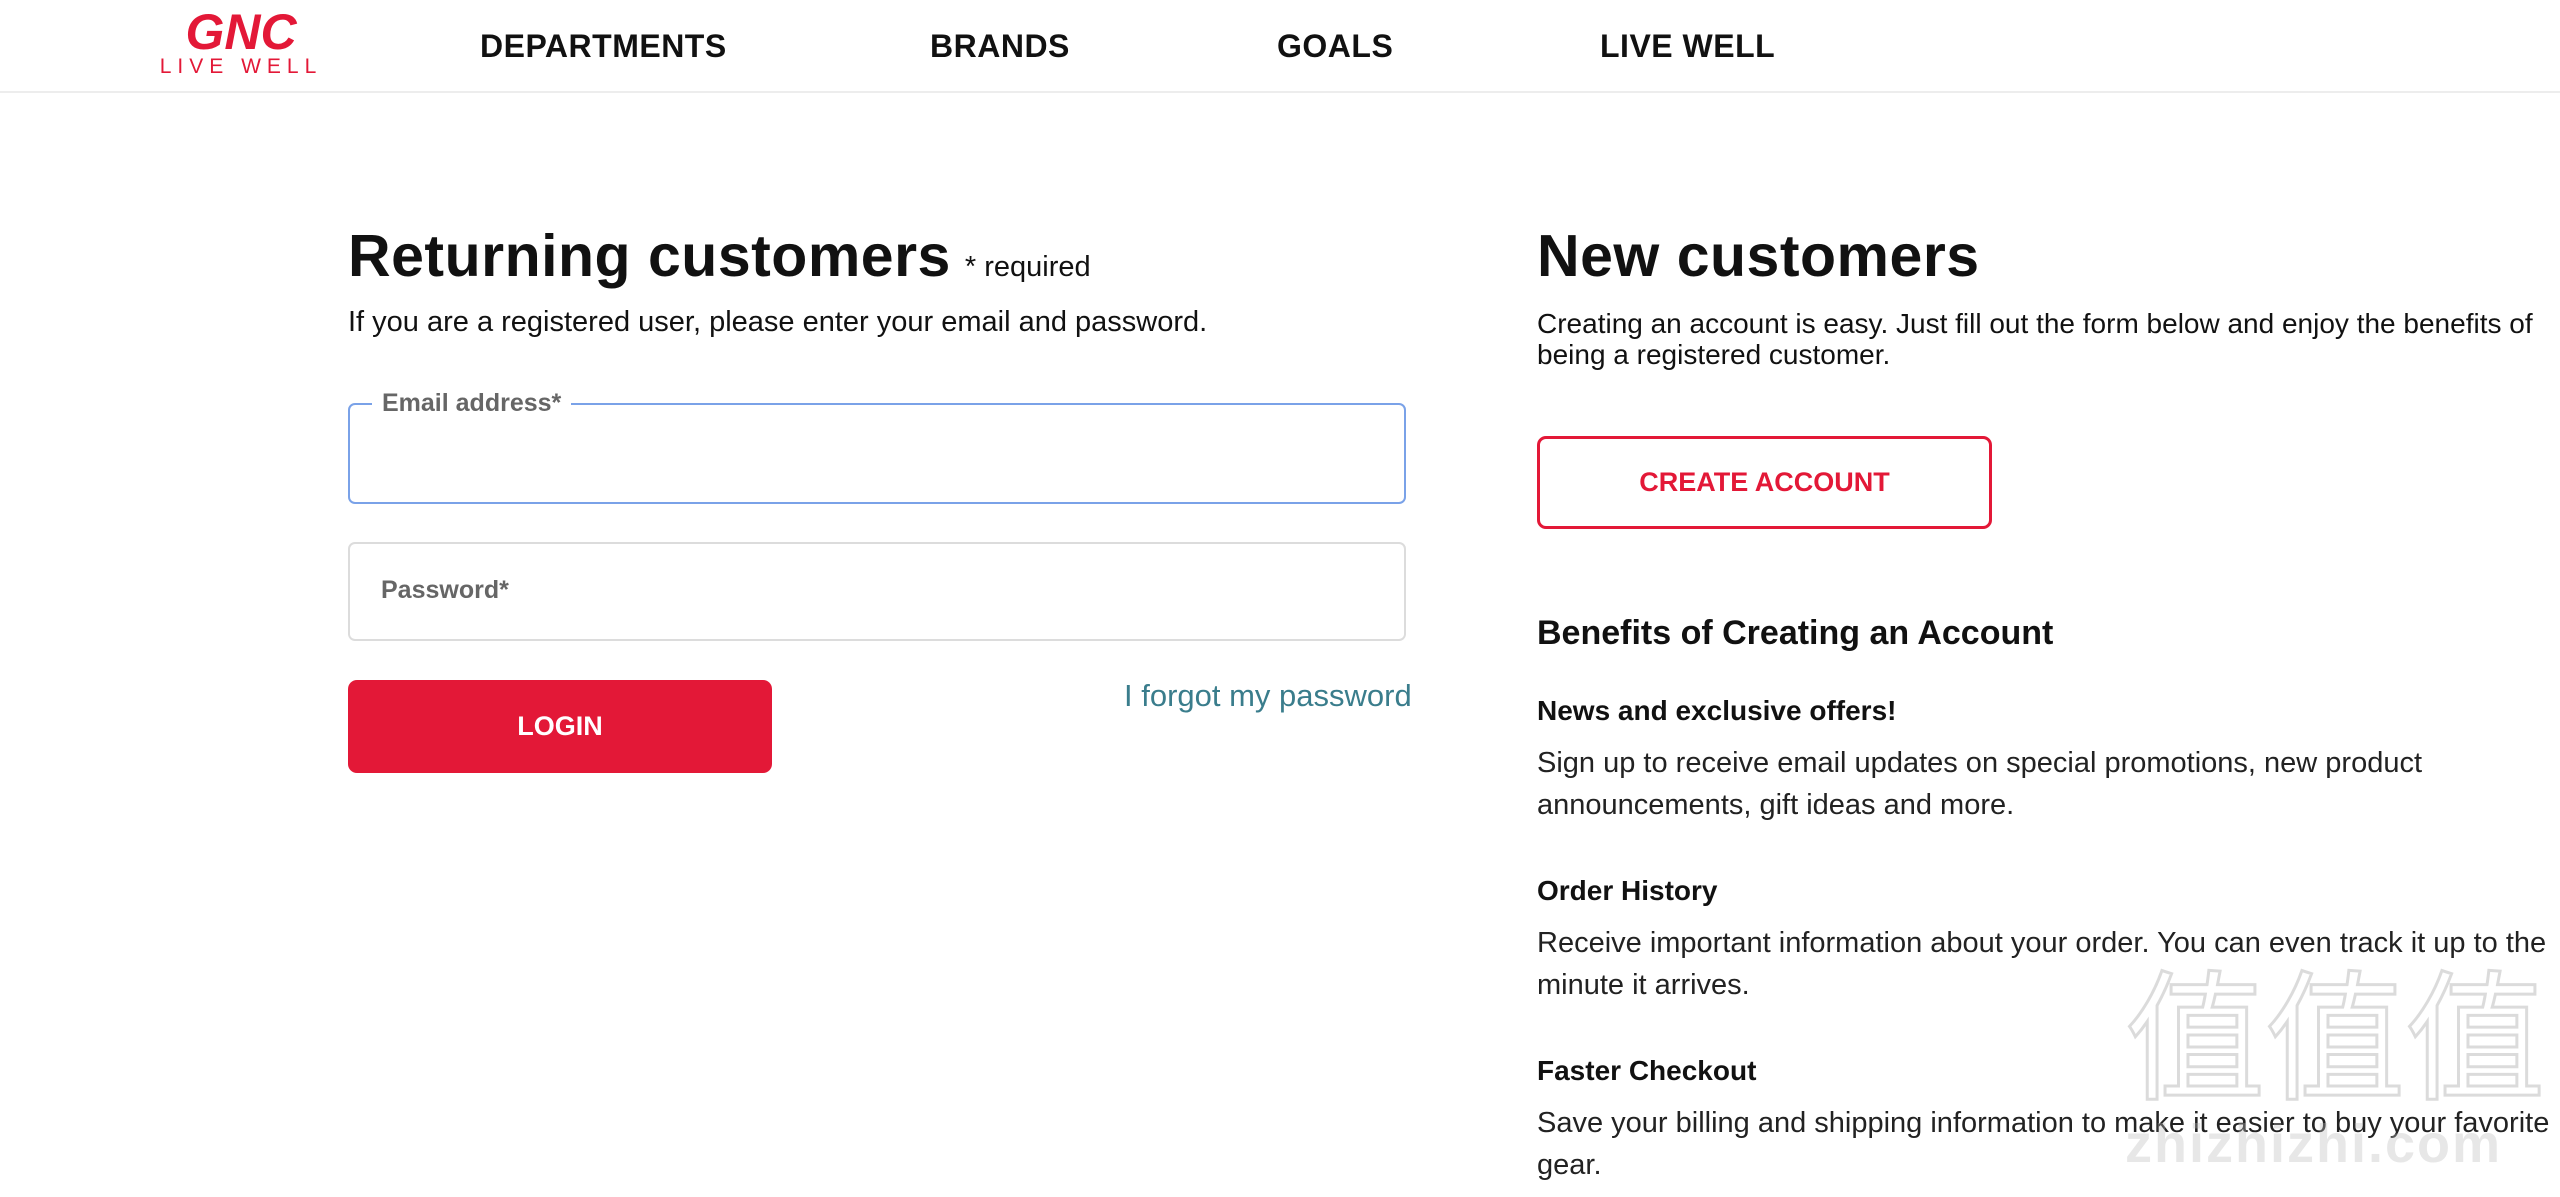  What do you see at coordinates (560, 726) in the screenshot?
I see `login-button: LOGIN` at bounding box center [560, 726].